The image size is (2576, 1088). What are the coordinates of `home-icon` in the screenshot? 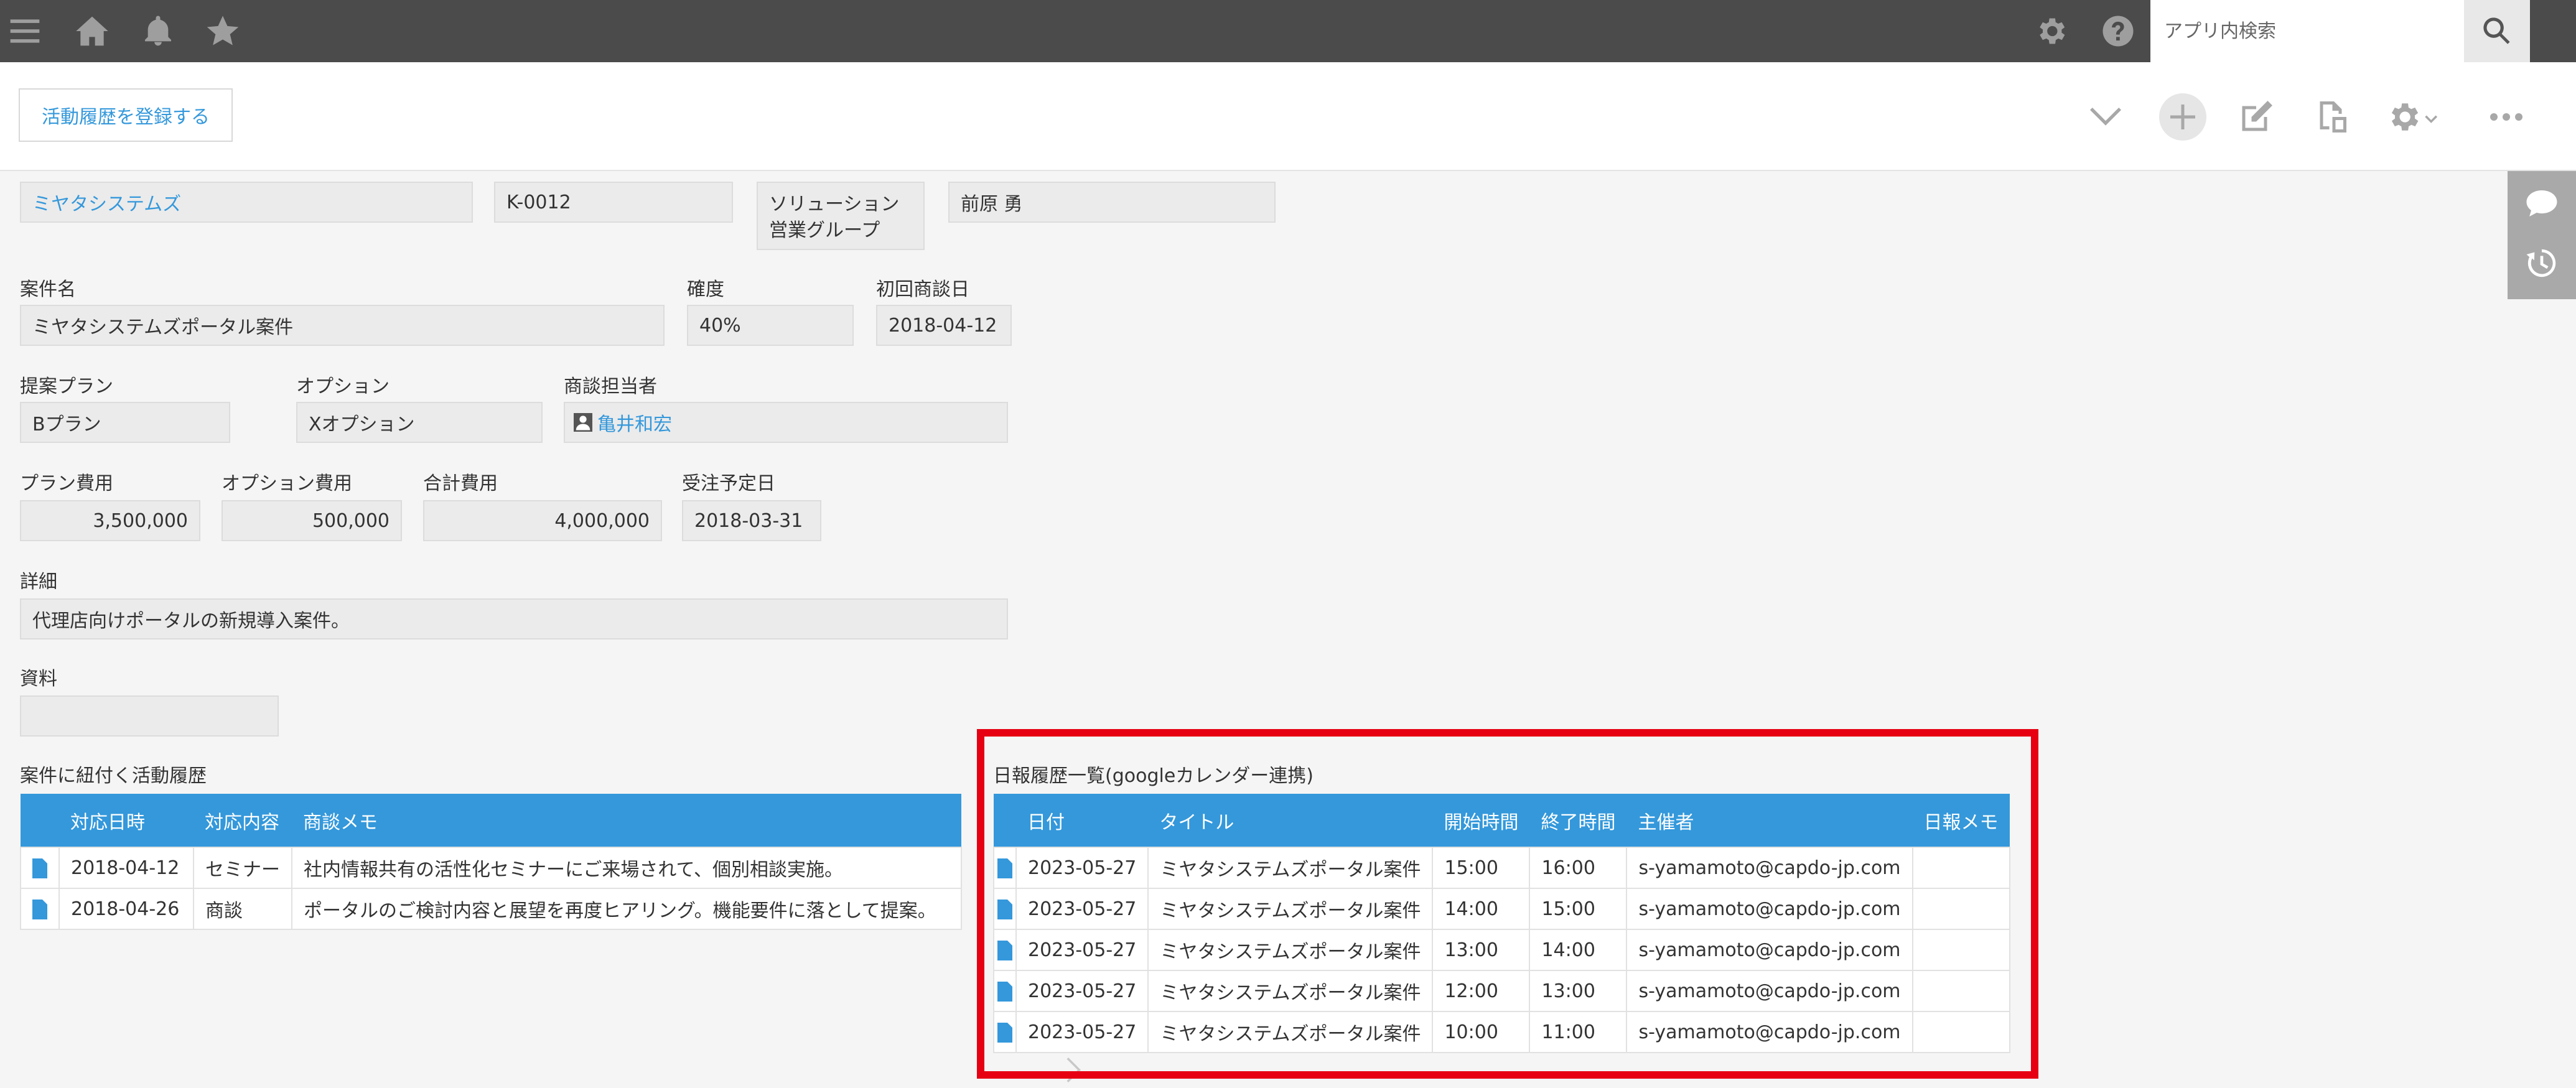 It's located at (92, 31).